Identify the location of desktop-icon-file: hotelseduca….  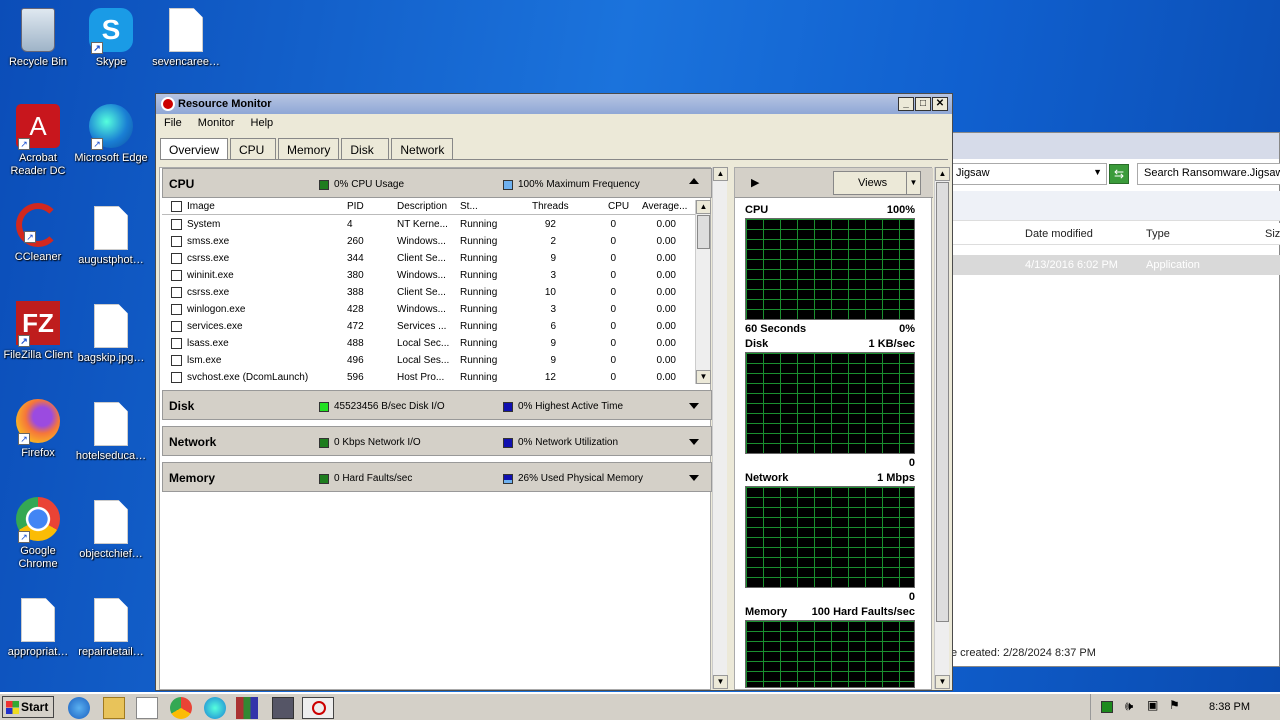
(111, 432).